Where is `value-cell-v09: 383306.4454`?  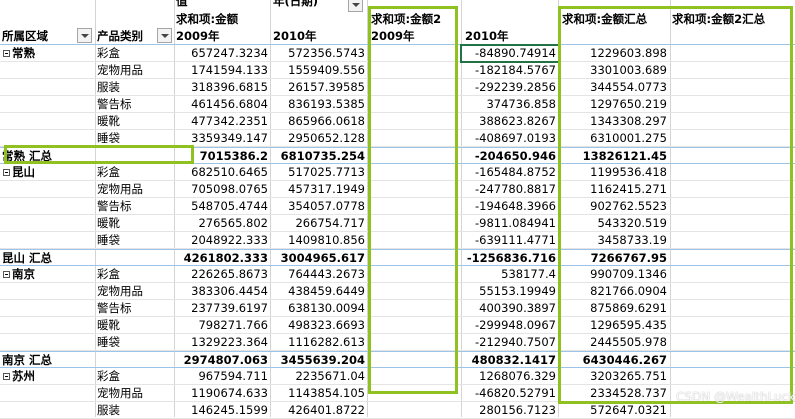 value-cell-v09: 383306.4454 is located at coordinates (229, 291).